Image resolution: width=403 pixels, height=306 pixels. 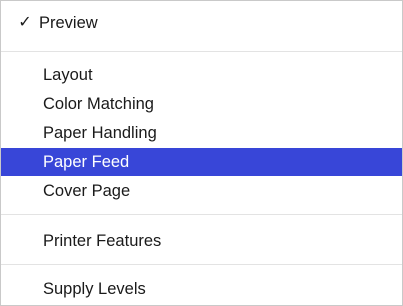 What do you see at coordinates (201, 23) in the screenshot?
I see `menu-item-preview: ✓ Preview` at bounding box center [201, 23].